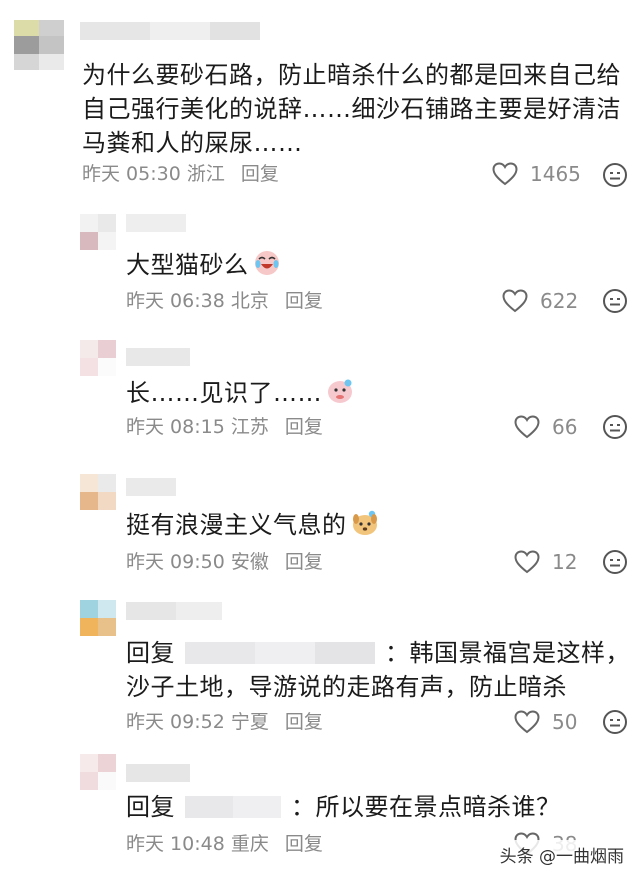  Describe the element at coordinates (249, 844) in the screenshot. I see `location: 重庆` at that location.